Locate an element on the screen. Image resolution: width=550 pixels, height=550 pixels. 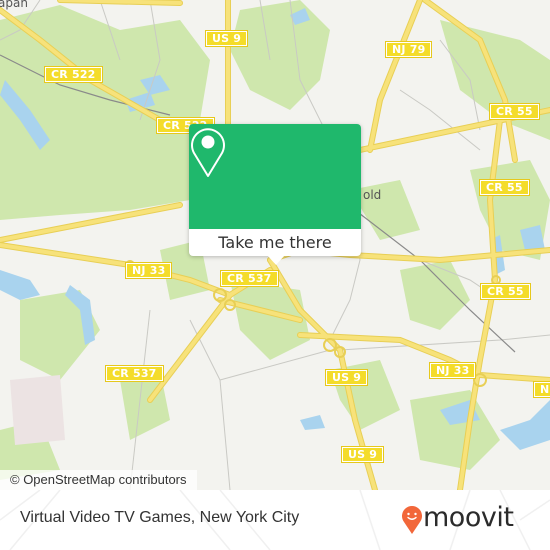
place-title: Virtual Video TV Games, New York City is located at coordinates (160, 517).